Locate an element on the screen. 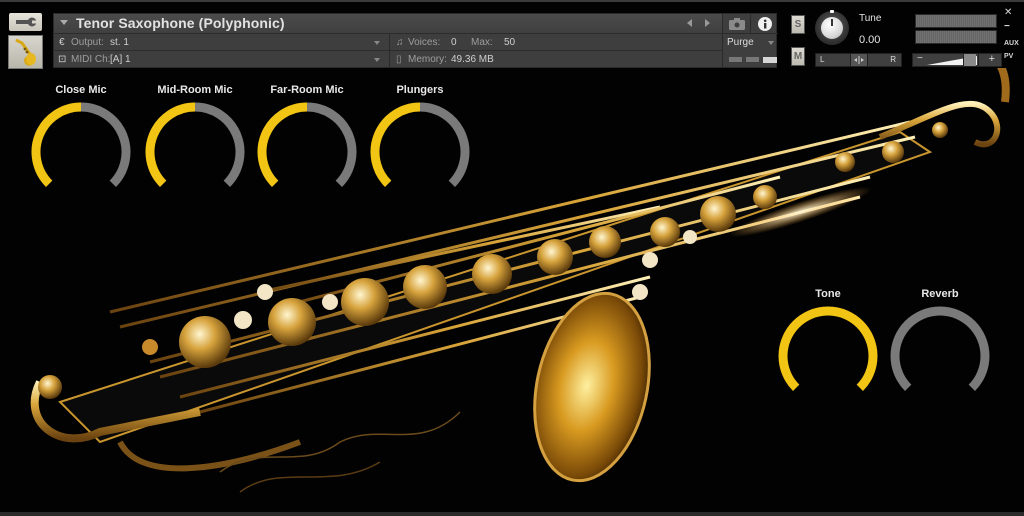 This screenshot has height=516, width=1024. midi-icon: ⊡ is located at coordinates (62, 59).